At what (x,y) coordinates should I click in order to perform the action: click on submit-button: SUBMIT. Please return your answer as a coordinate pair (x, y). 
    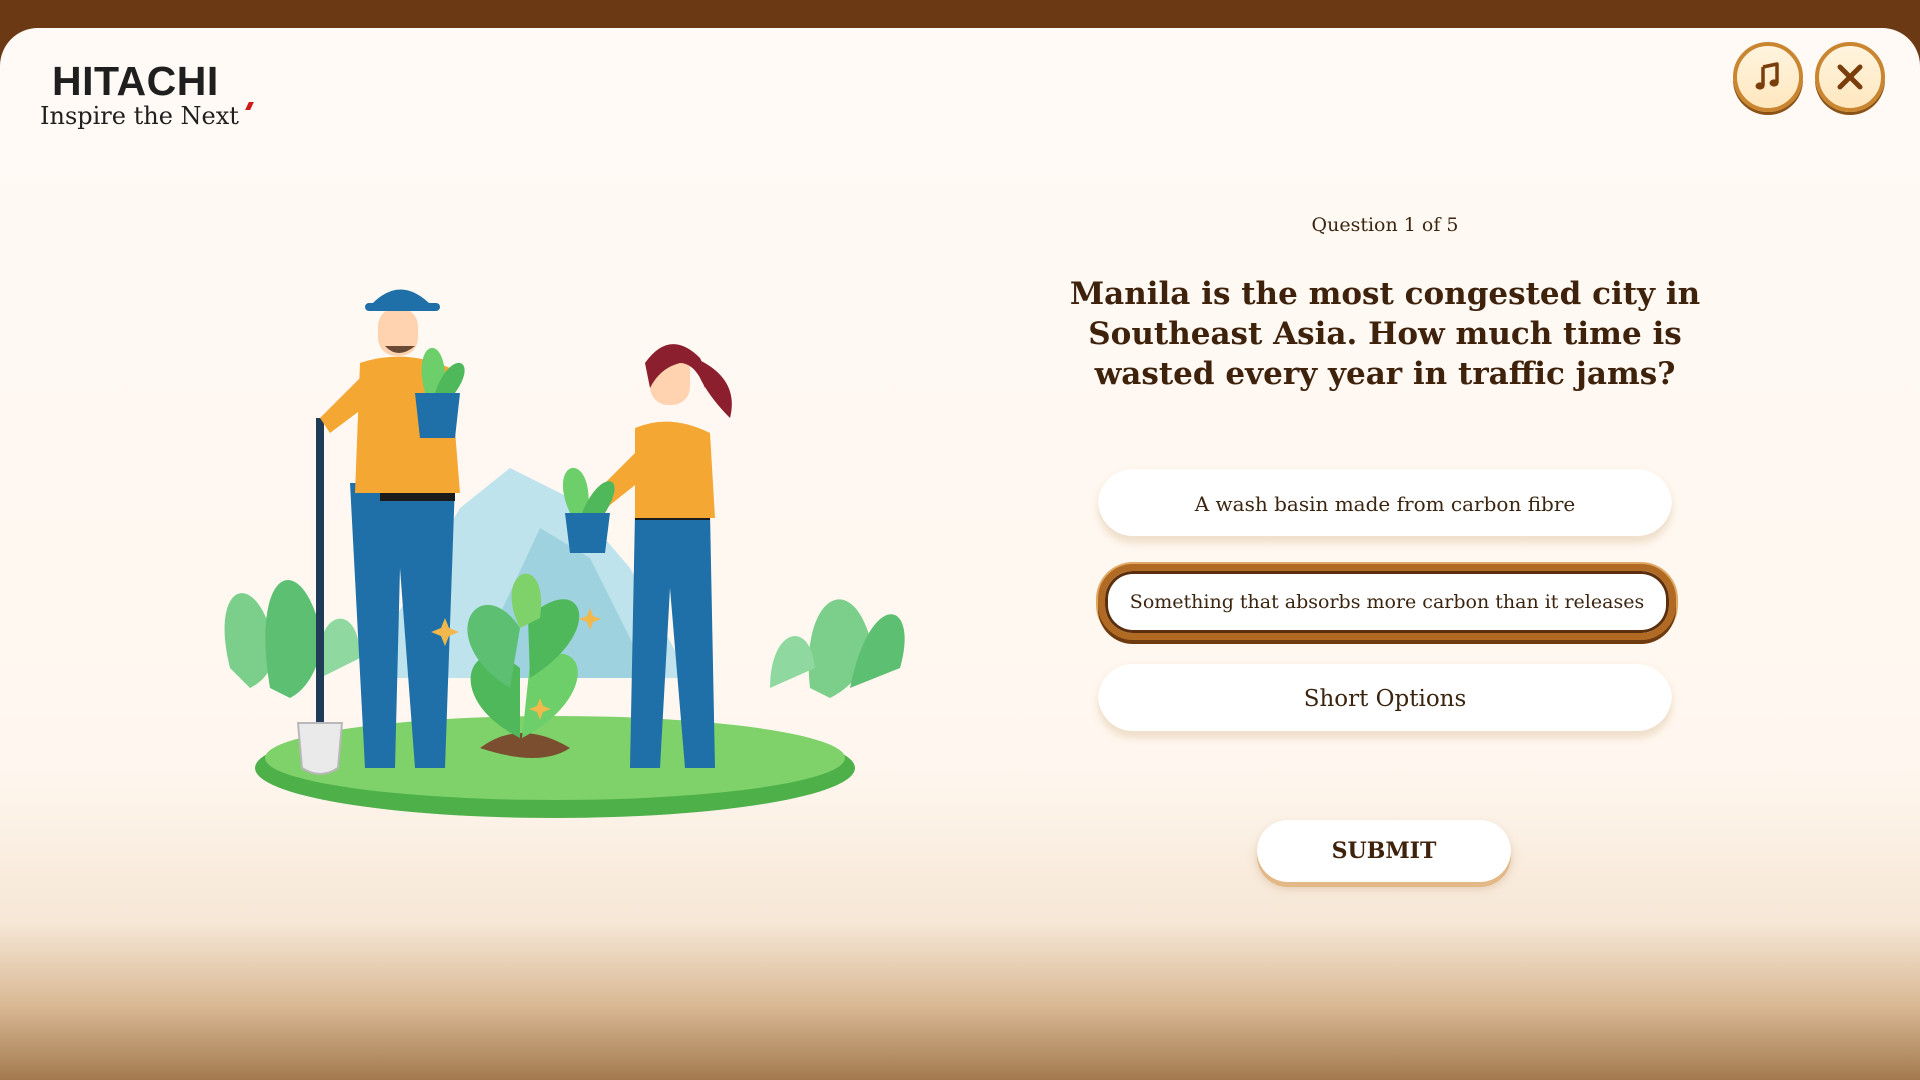
    Looking at the image, I should click on (1384, 851).